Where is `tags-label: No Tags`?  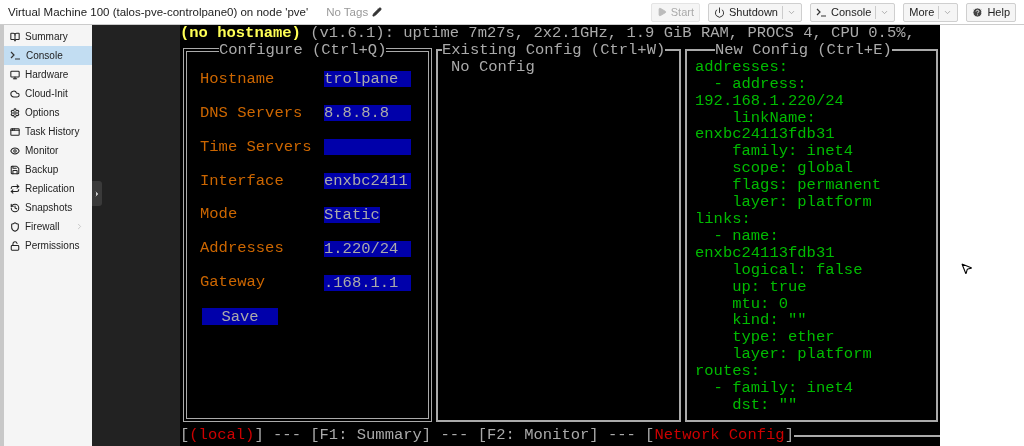
tags-label: No Tags is located at coordinates (347, 12).